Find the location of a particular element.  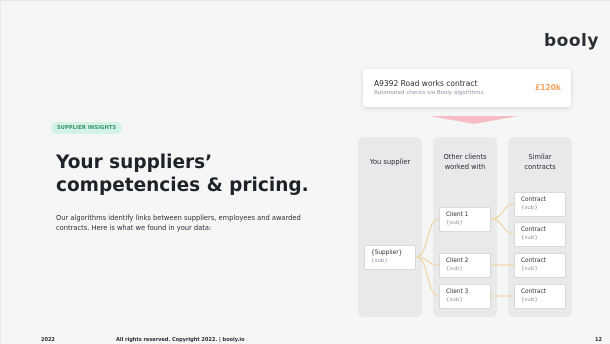

link-supplier-client3 is located at coordinates (427, 276).